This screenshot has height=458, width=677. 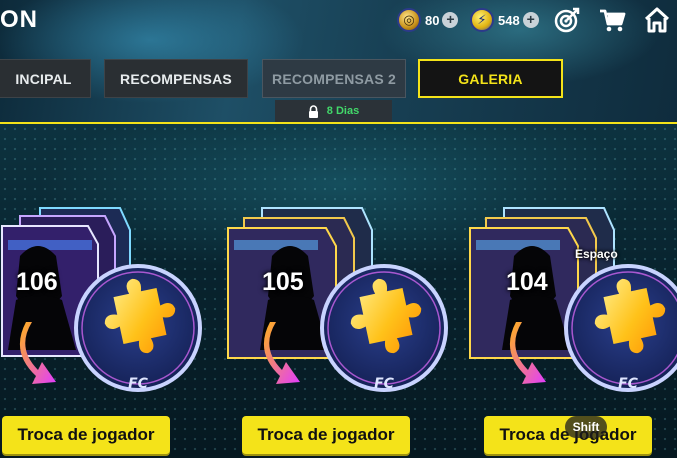 What do you see at coordinates (313, 111) in the screenshot?
I see `lock-icon` at bounding box center [313, 111].